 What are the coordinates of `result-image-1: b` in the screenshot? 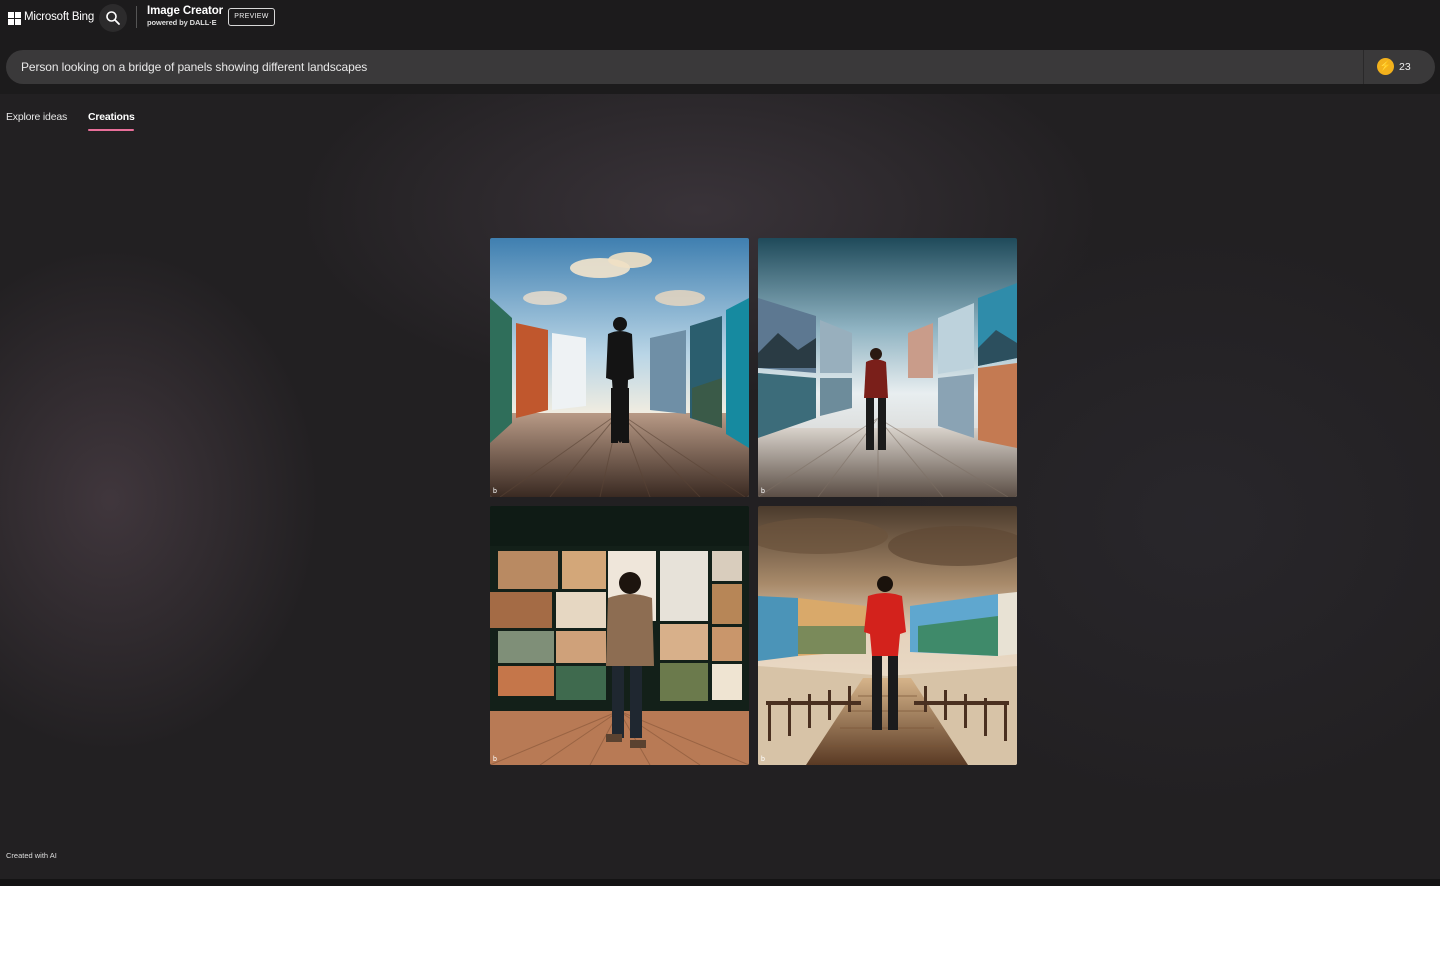 It's located at (619, 367).